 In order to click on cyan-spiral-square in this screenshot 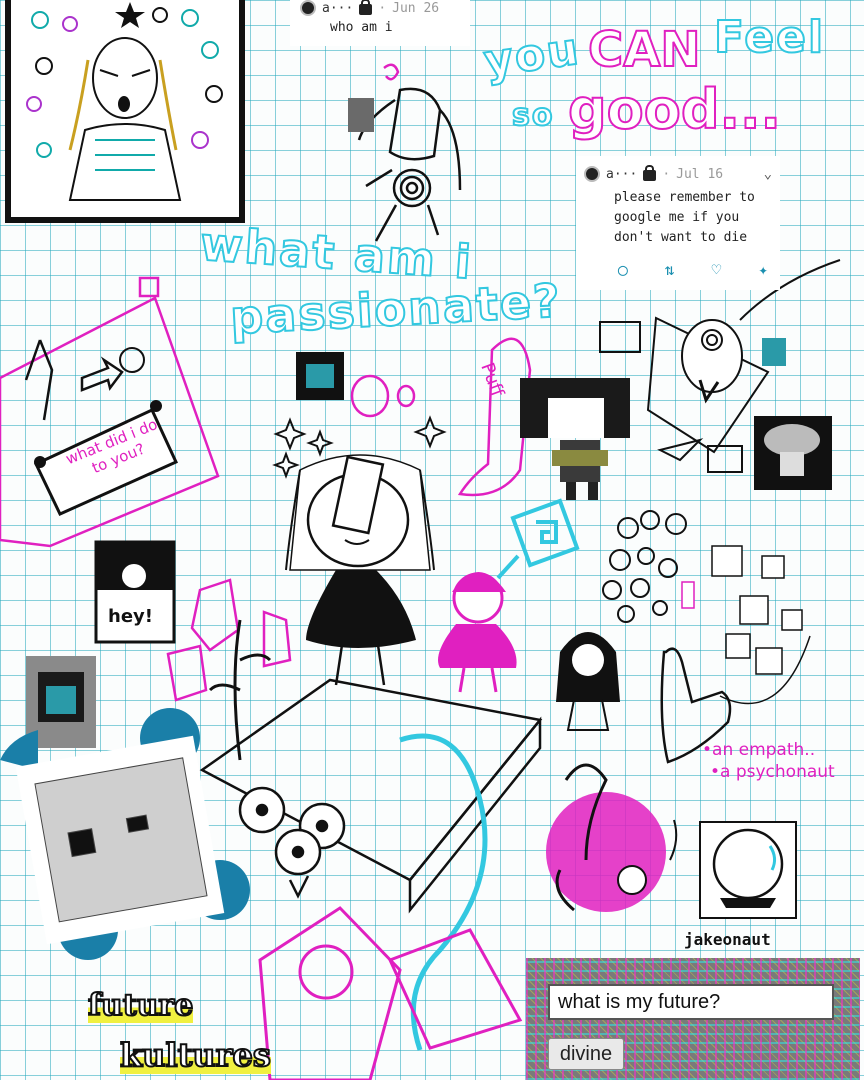, I will do `click(538, 539)`.